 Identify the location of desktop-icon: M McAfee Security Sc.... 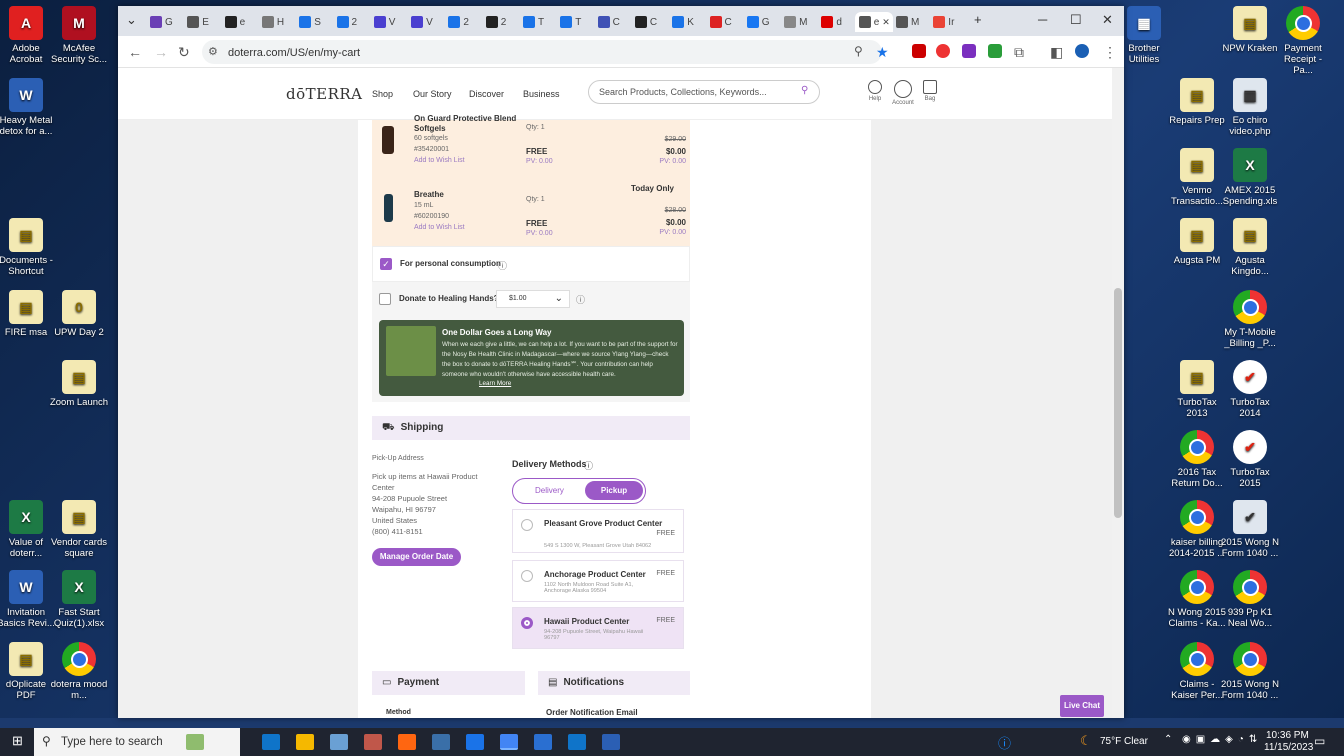
(79, 35).